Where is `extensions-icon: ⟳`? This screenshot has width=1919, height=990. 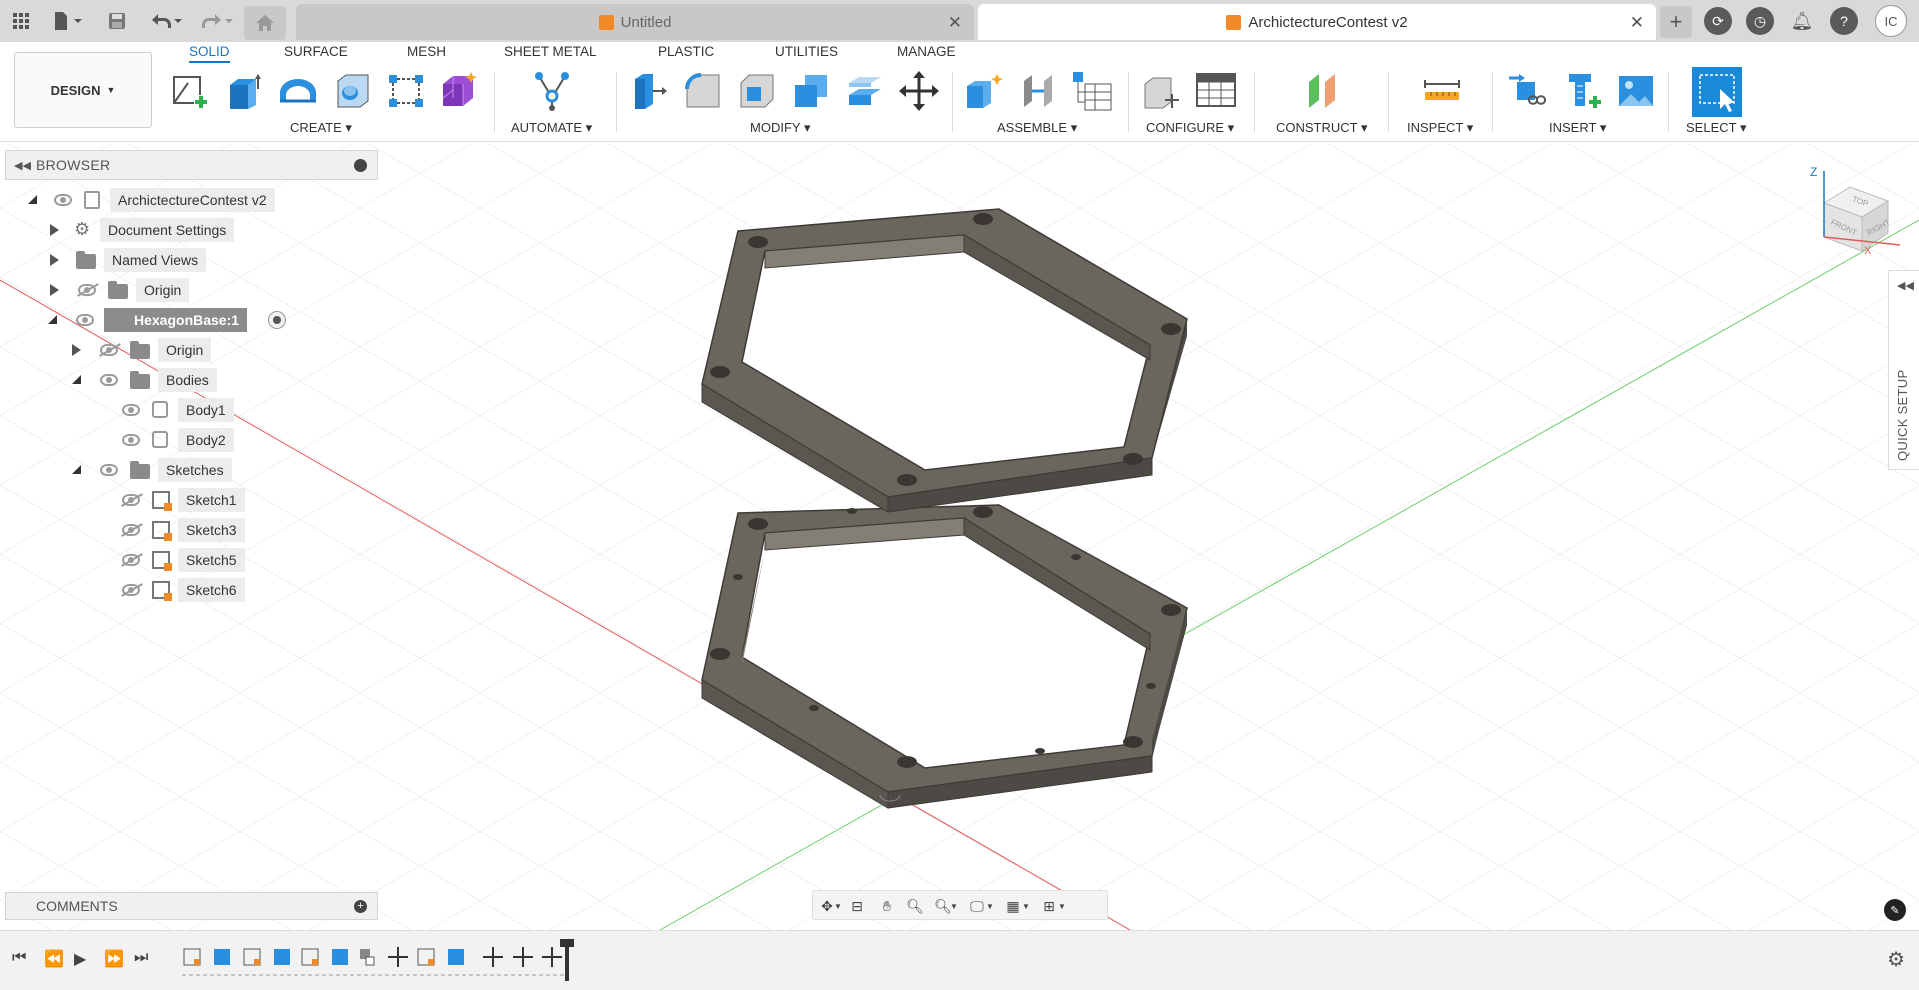
extensions-icon: ⟳ is located at coordinates (1718, 21).